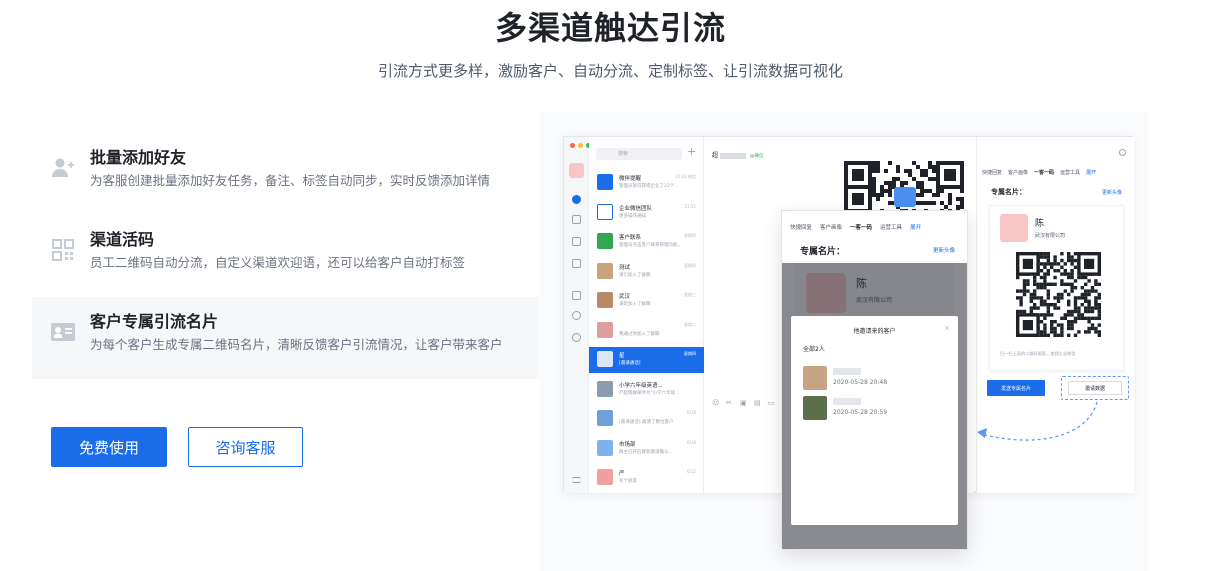  Describe the element at coordinates (947, 328) in the screenshot. I see `close-icon: ×` at that location.